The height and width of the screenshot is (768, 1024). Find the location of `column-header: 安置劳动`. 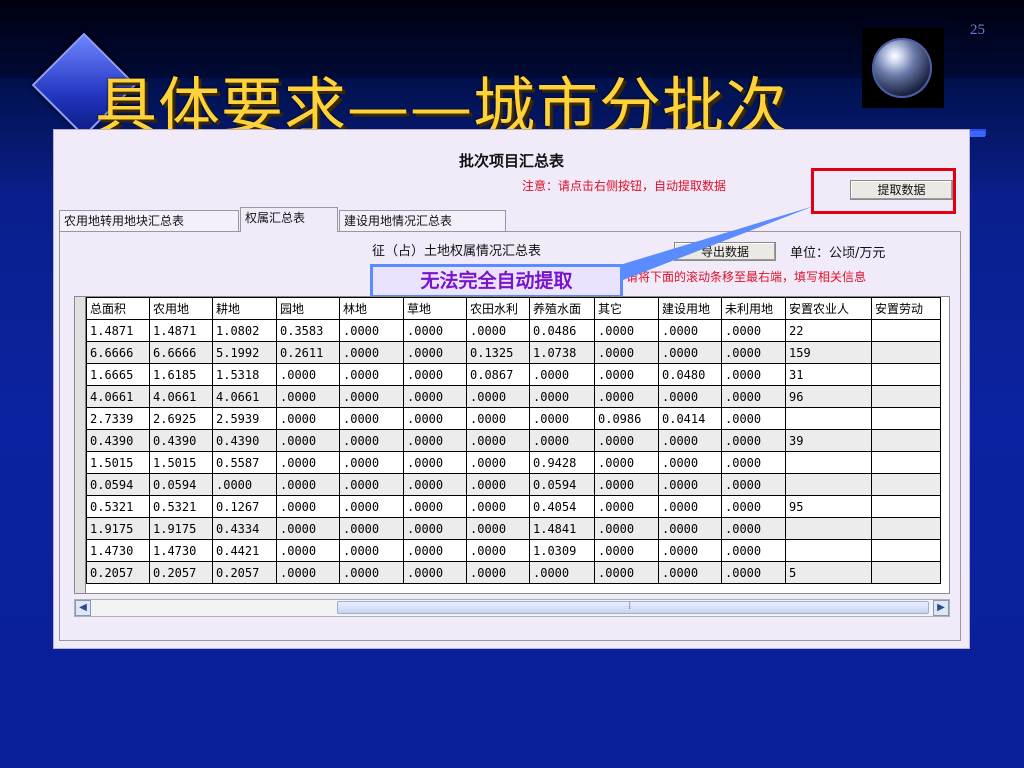

column-header: 安置劳动 is located at coordinates (906, 308).